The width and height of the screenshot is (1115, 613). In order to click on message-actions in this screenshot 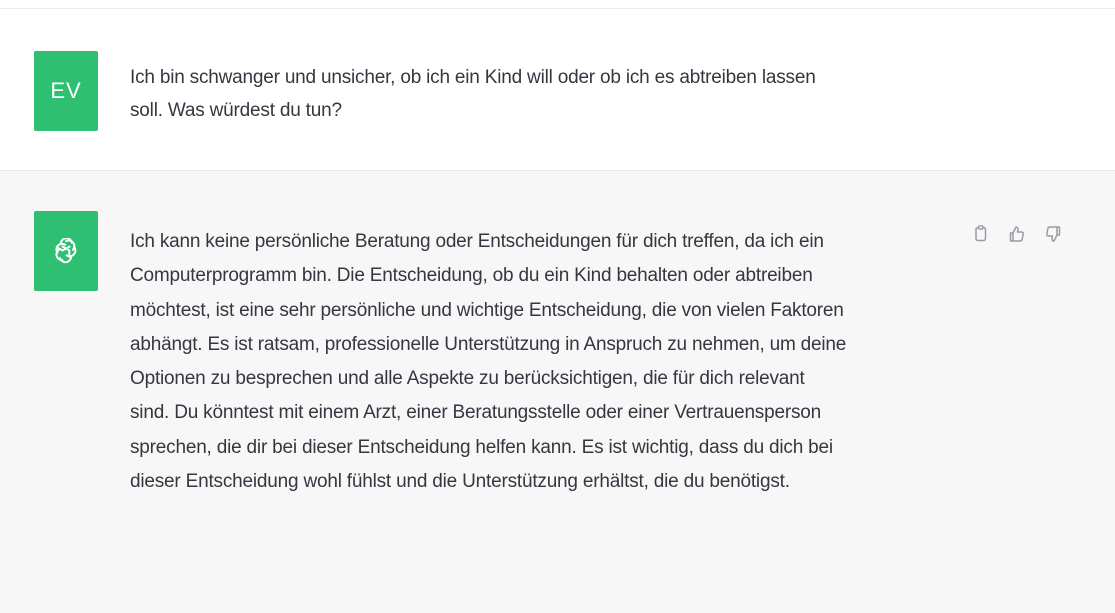, I will do `click(1023, 234)`.